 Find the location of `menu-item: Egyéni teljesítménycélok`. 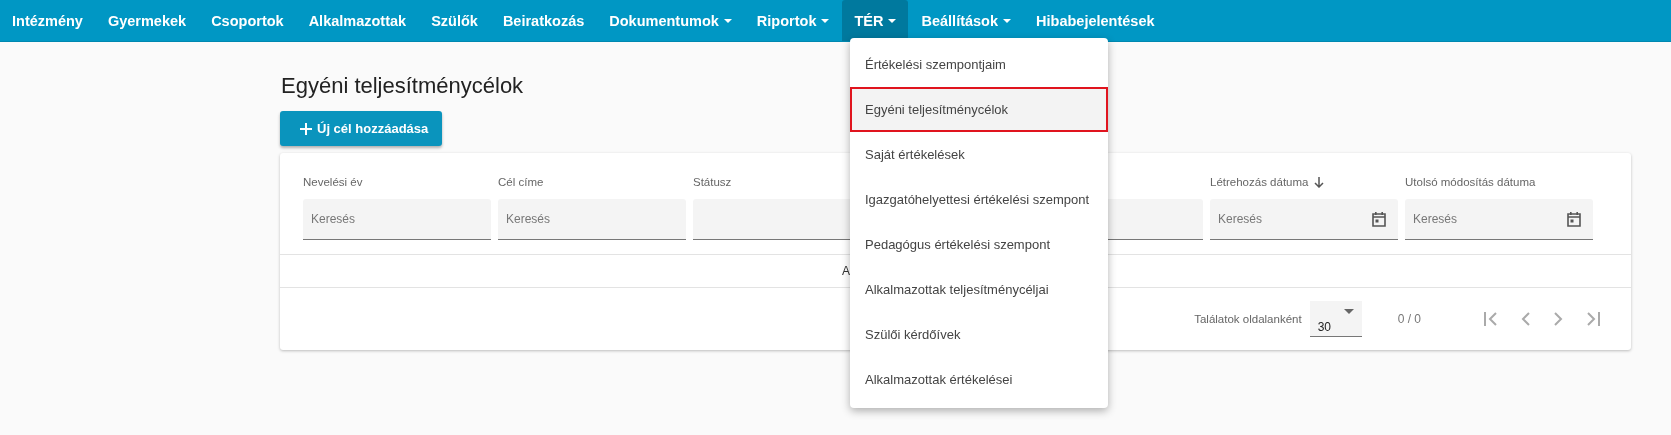

menu-item: Egyéni teljesítménycélok is located at coordinates (979, 109).